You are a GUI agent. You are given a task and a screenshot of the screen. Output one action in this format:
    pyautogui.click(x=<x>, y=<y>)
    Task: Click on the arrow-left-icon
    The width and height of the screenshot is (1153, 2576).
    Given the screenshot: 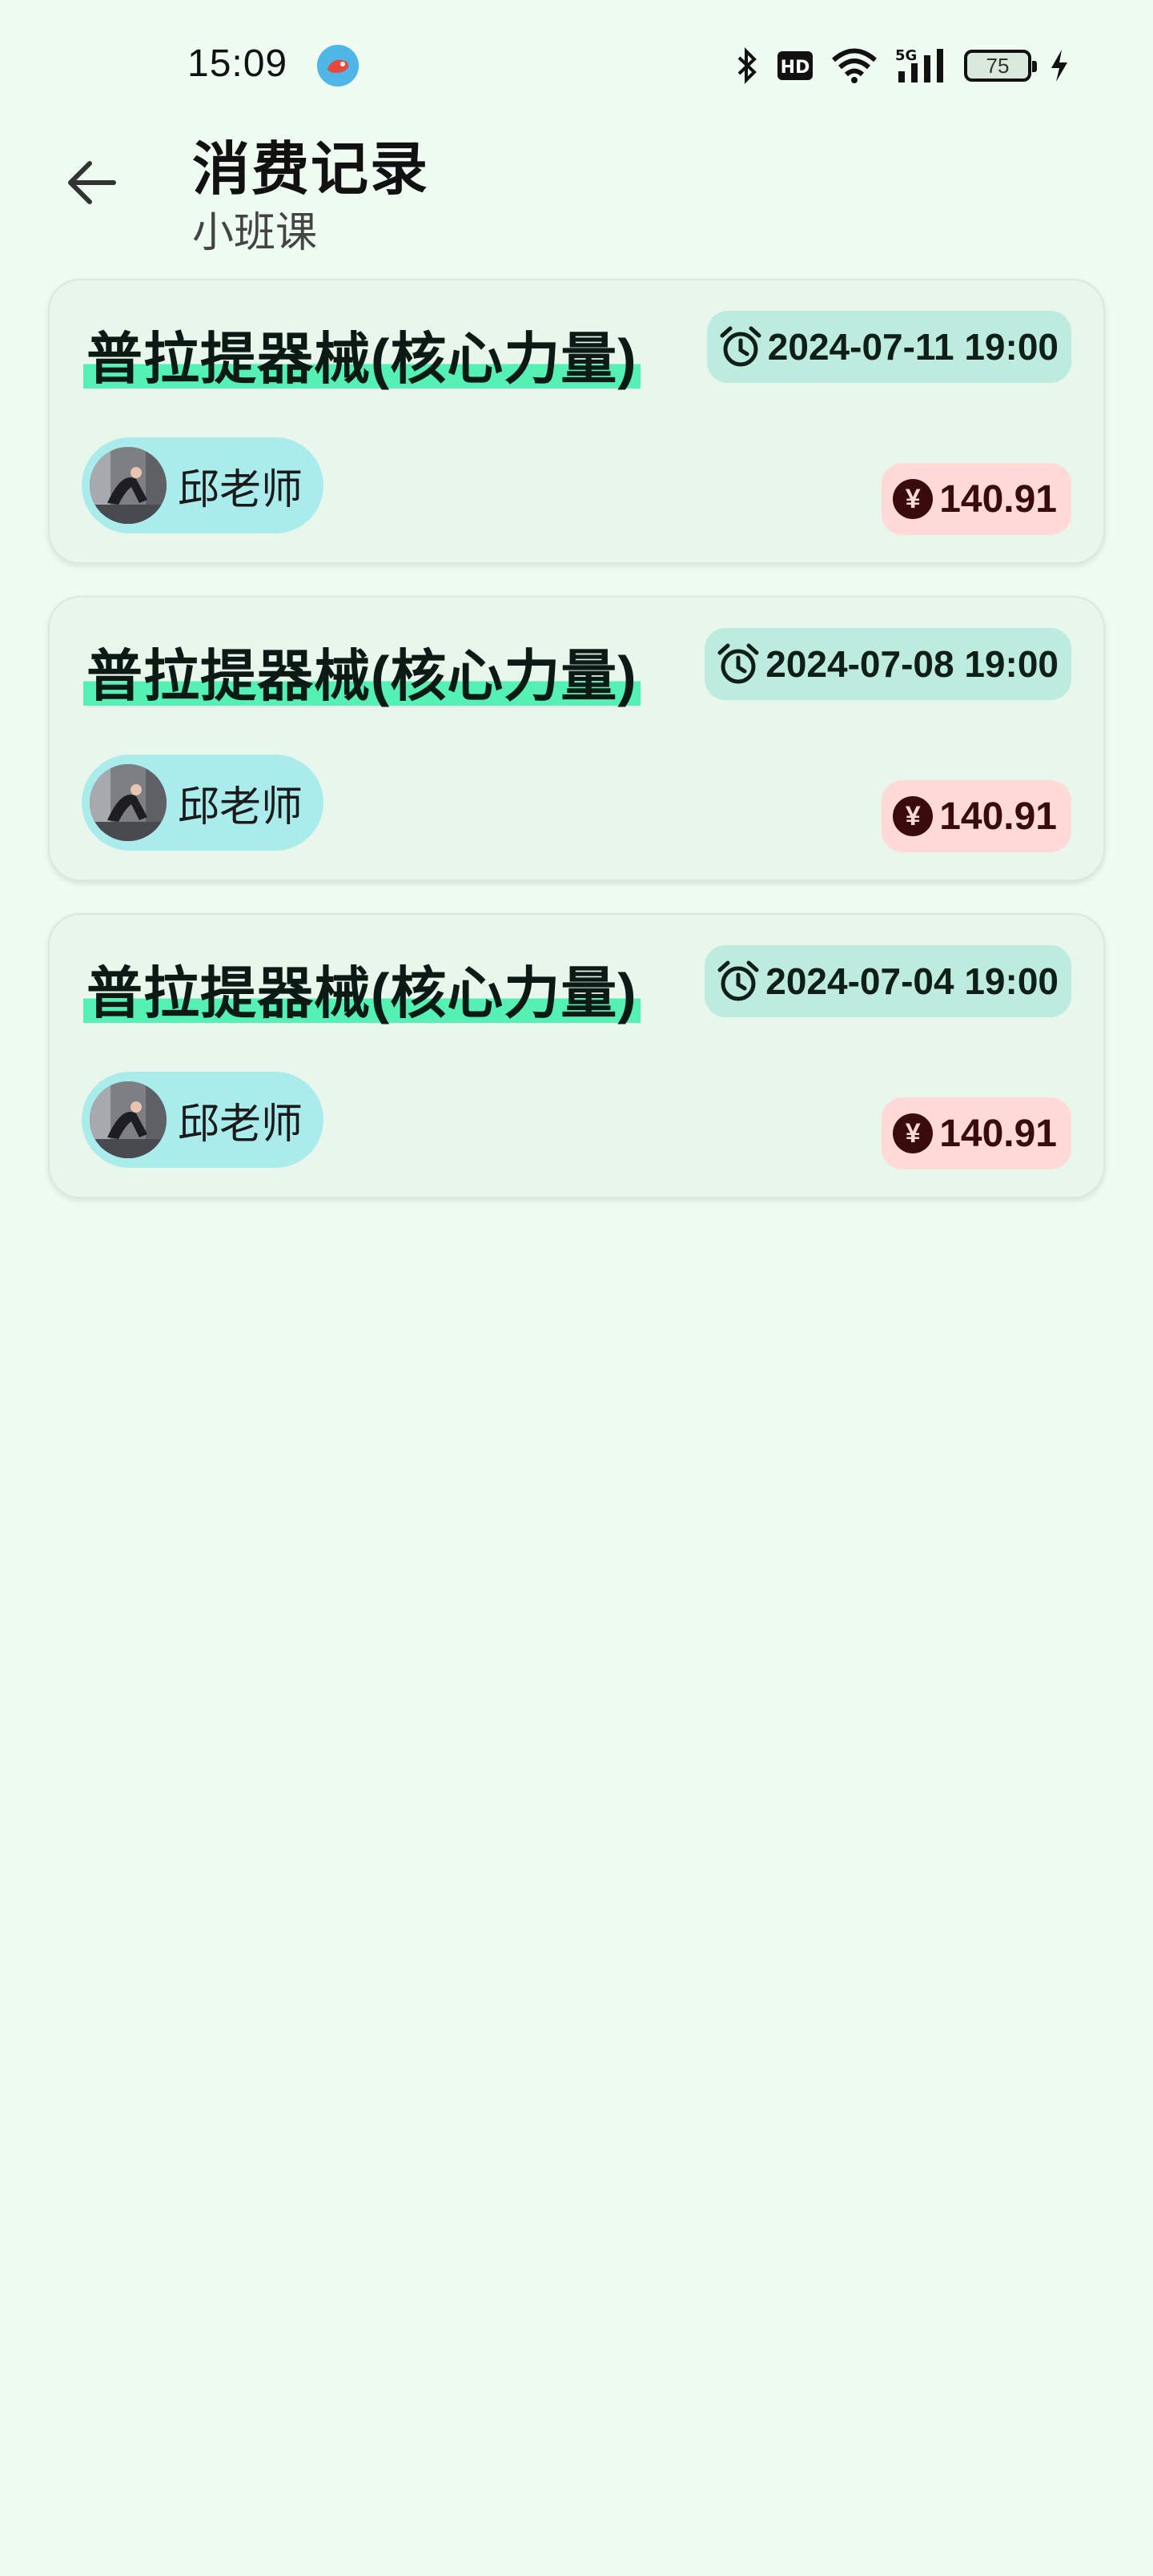 What is the action you would take?
    pyautogui.click(x=92, y=182)
    